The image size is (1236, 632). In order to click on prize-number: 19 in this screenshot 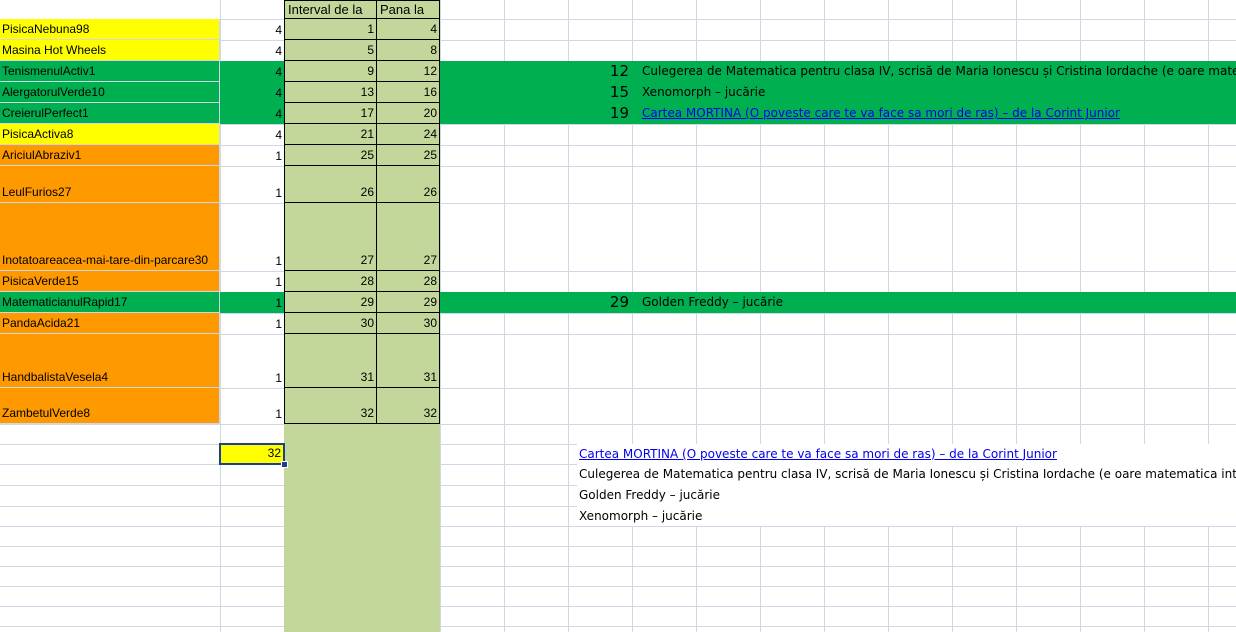, I will do `click(600, 113)`.